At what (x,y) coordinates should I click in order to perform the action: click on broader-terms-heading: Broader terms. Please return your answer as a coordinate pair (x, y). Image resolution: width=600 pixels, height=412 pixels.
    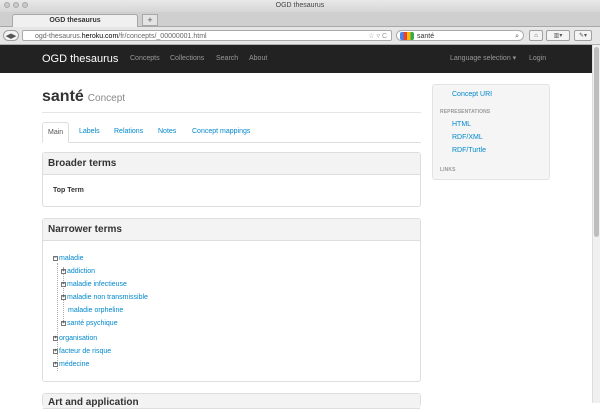
    Looking at the image, I should click on (231, 164).